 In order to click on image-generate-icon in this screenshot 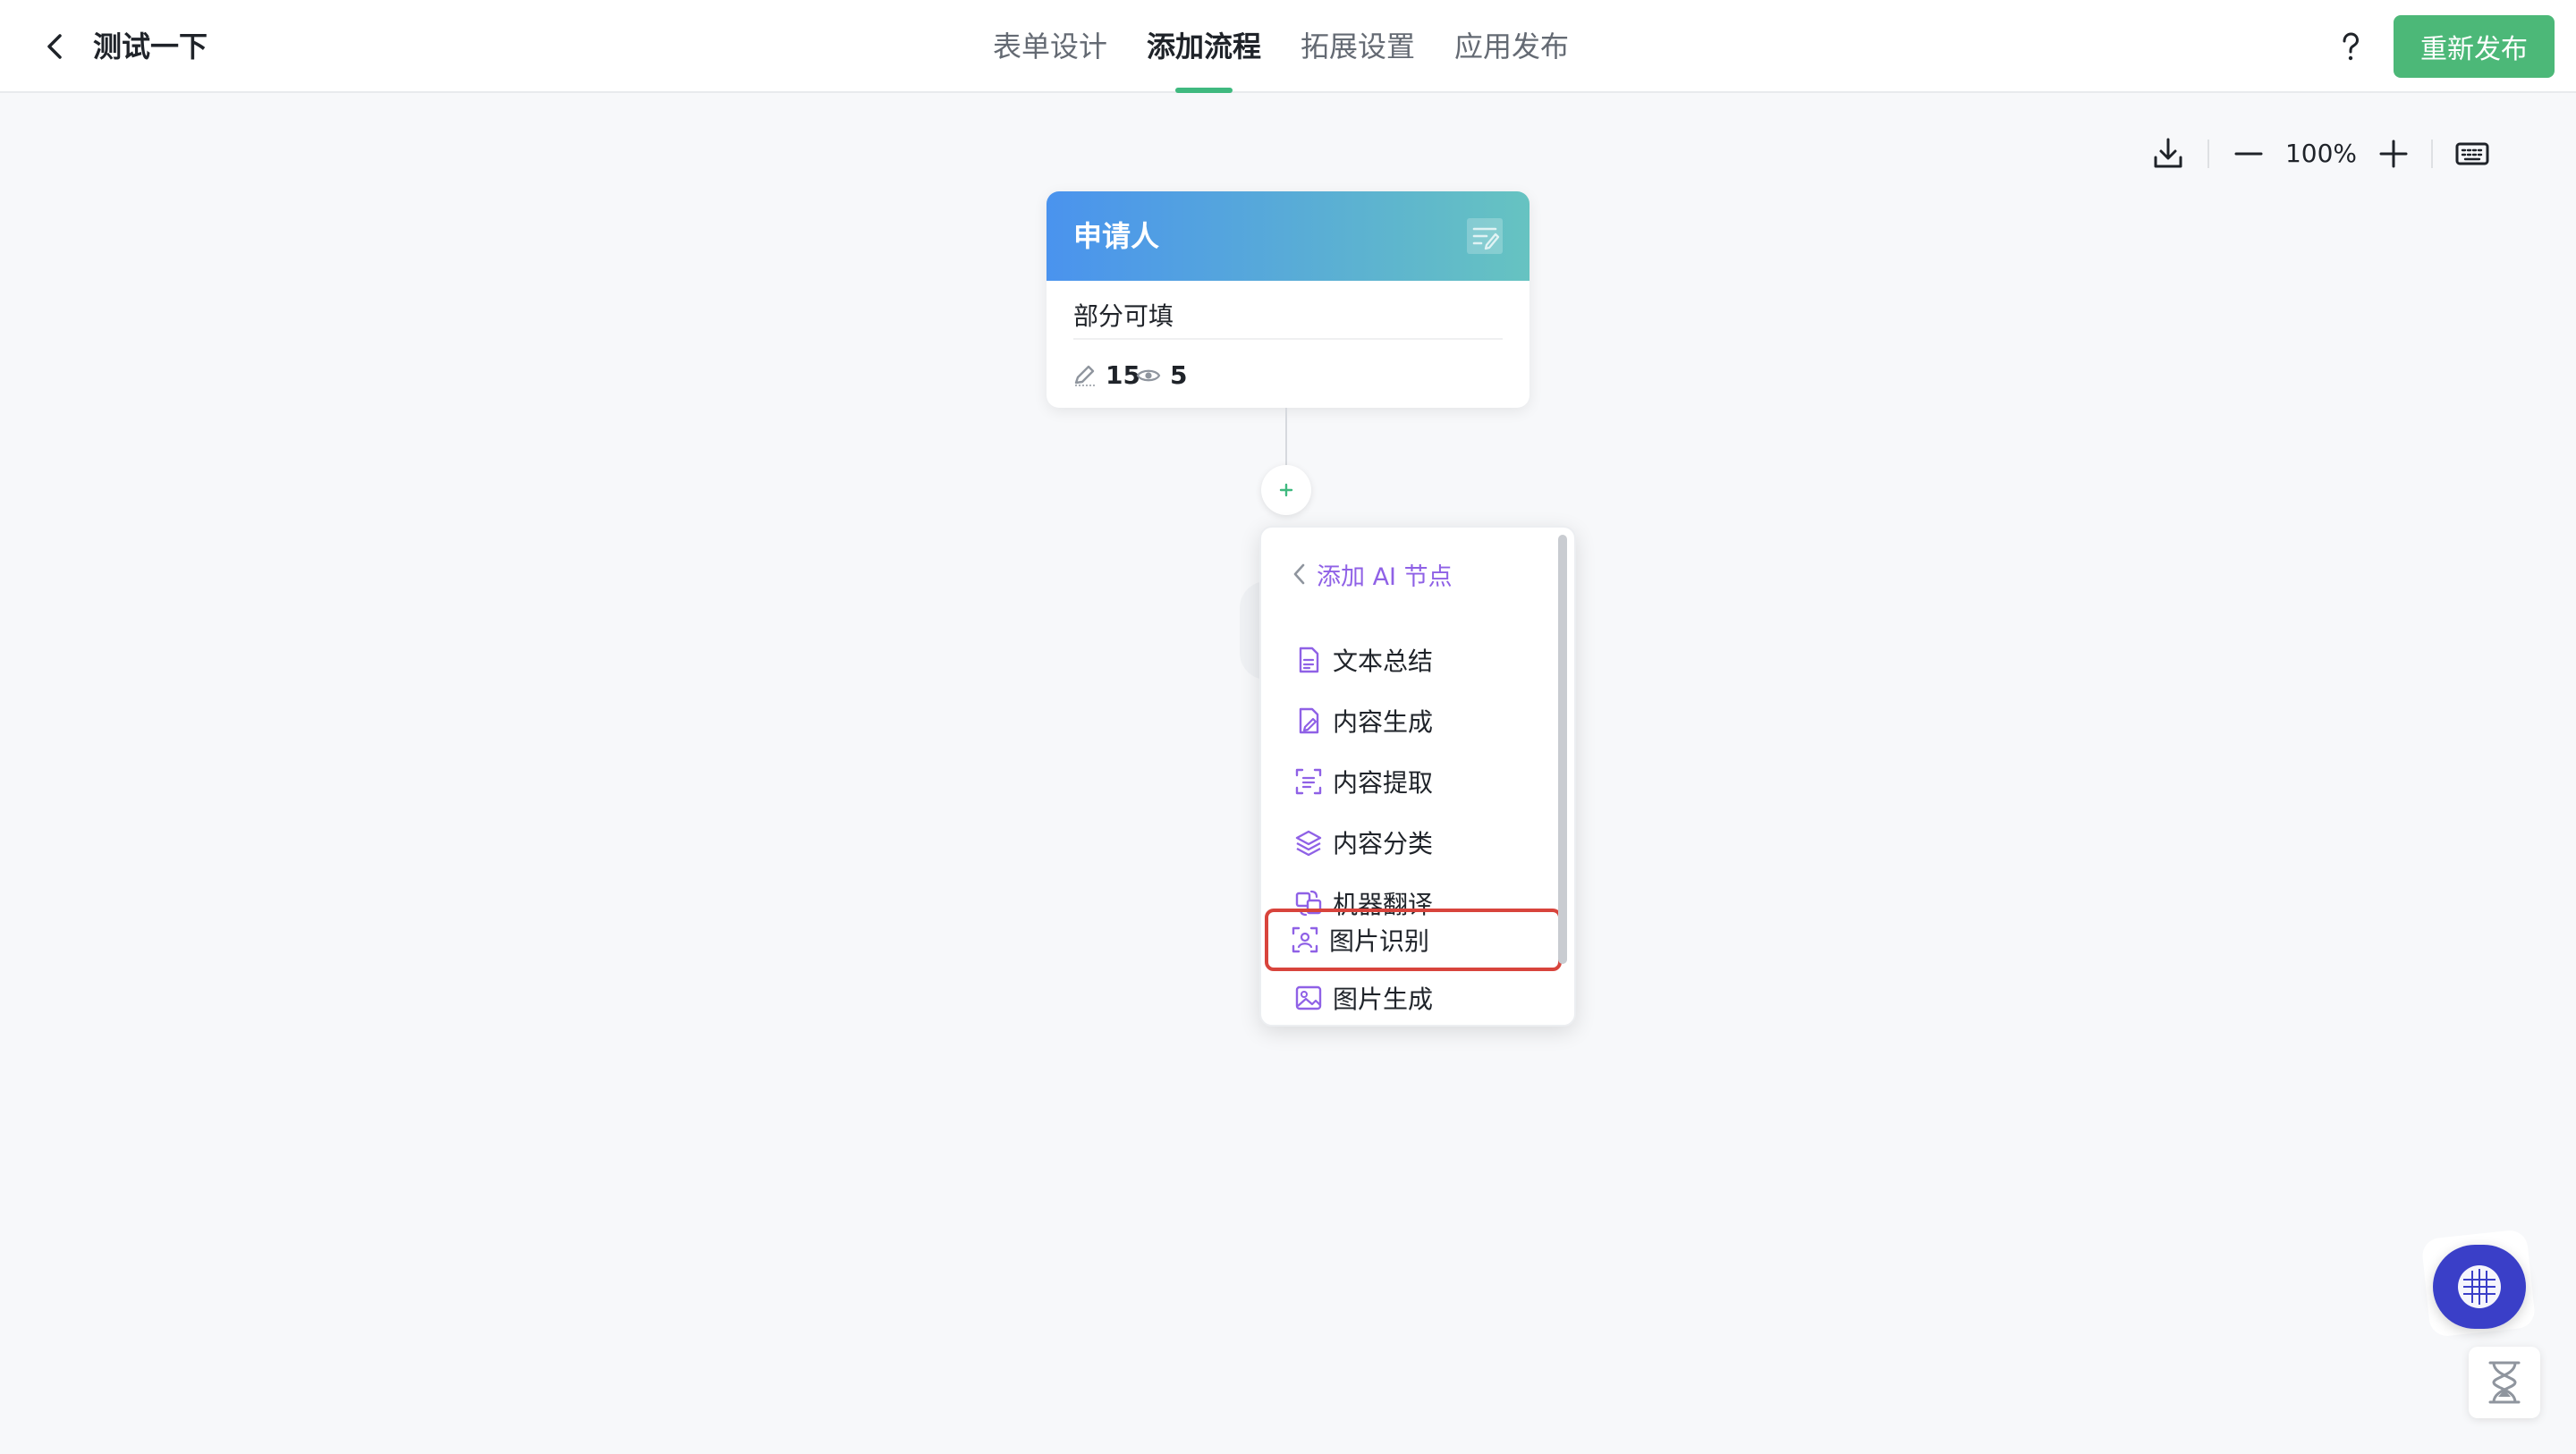, I will do `click(1308, 997)`.